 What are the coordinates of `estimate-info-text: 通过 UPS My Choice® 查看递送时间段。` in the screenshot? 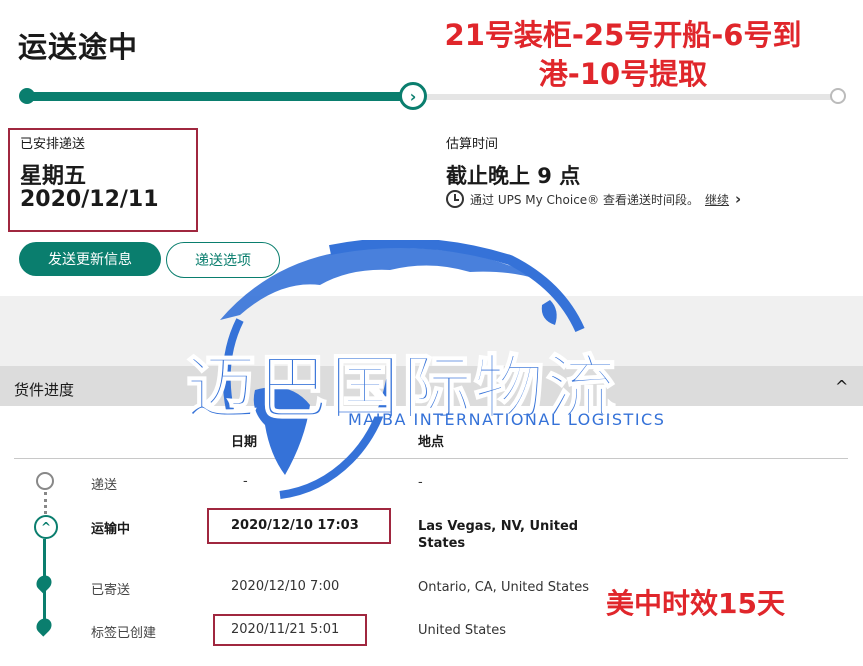 It's located at (584, 199).